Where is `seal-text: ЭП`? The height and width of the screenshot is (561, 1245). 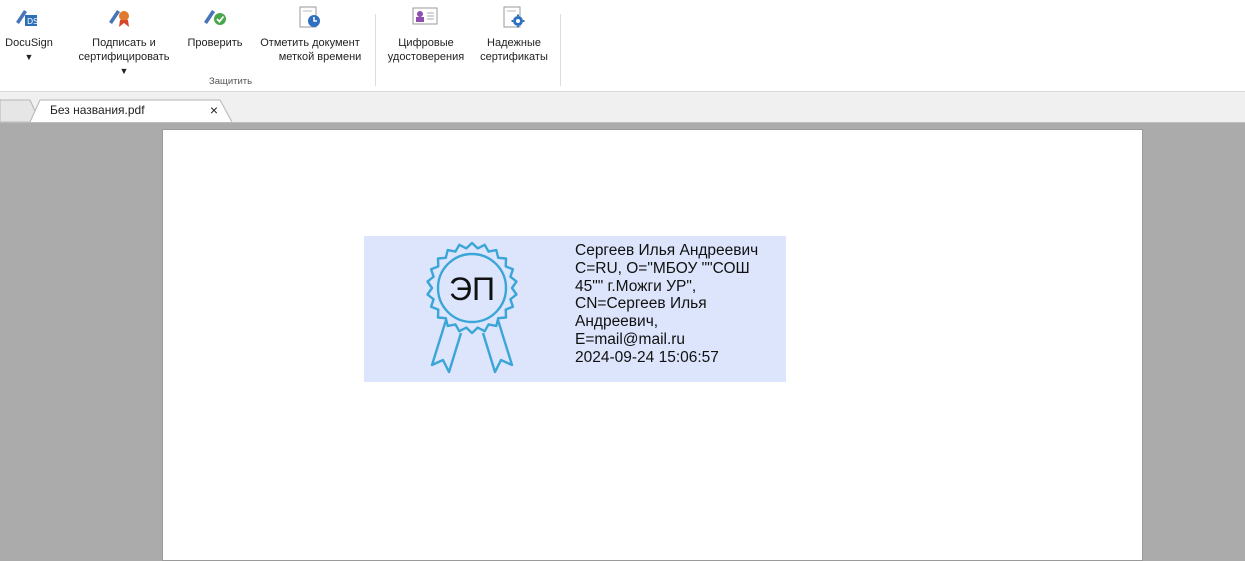 seal-text: ЭП is located at coordinates (472, 289).